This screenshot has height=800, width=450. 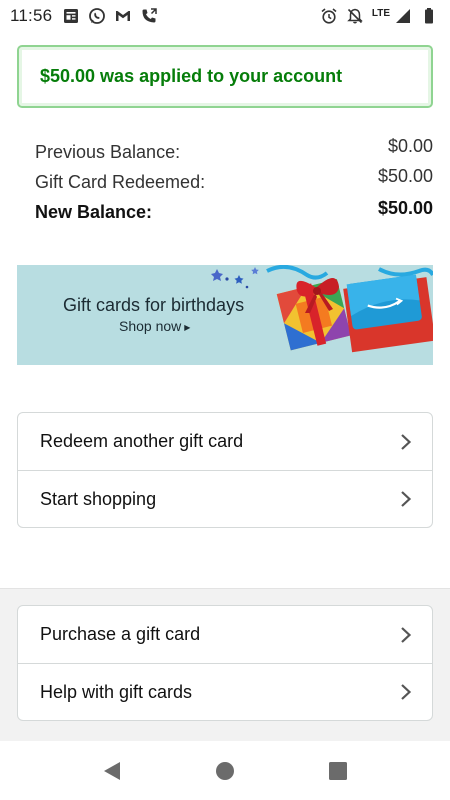 What do you see at coordinates (142, 441) in the screenshot?
I see `option-label: Redeem another gift card` at bounding box center [142, 441].